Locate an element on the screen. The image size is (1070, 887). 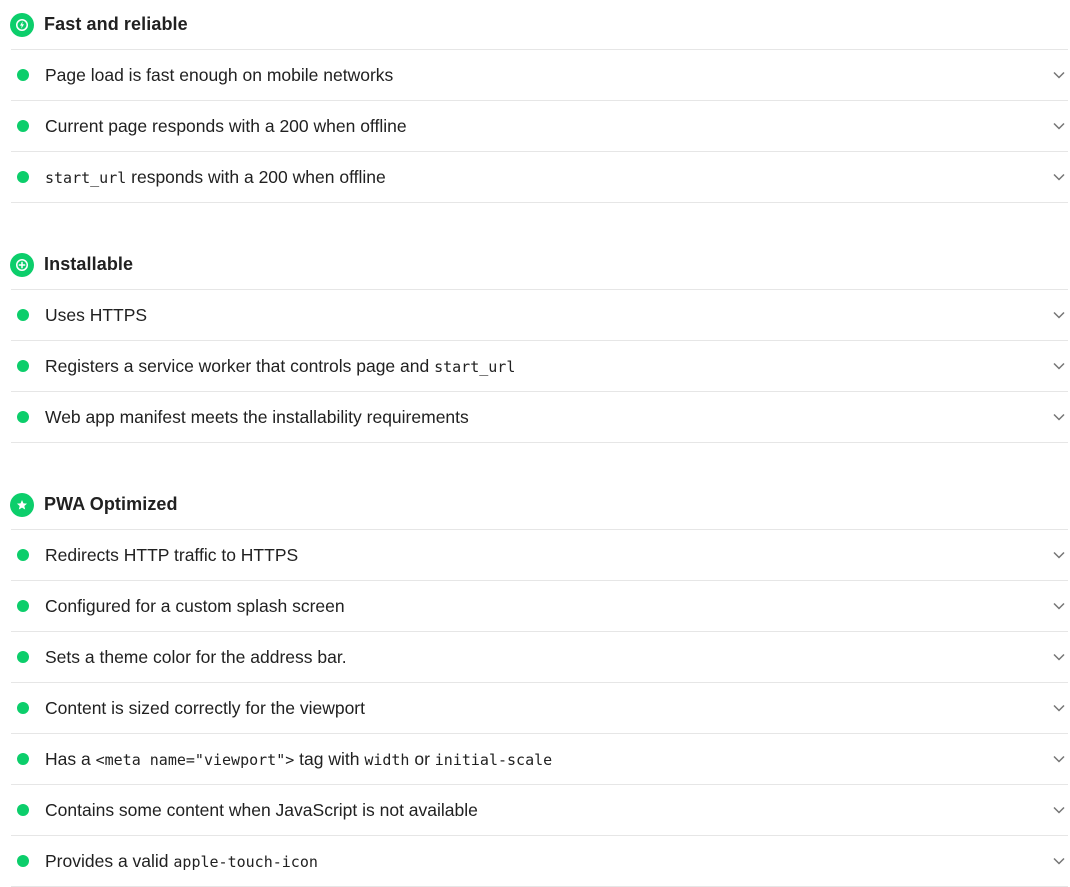
audit-title: Redirects HTTP traffic to HTTPS is located at coordinates (548, 555).